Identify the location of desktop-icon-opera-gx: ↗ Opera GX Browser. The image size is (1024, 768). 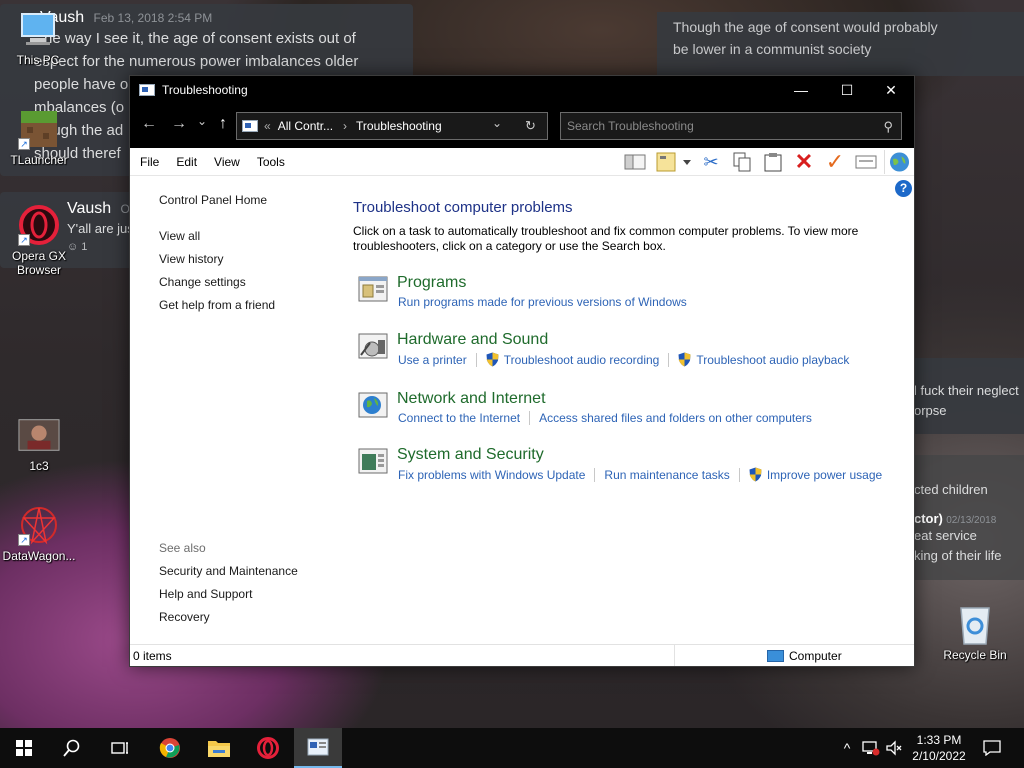
(39, 240).